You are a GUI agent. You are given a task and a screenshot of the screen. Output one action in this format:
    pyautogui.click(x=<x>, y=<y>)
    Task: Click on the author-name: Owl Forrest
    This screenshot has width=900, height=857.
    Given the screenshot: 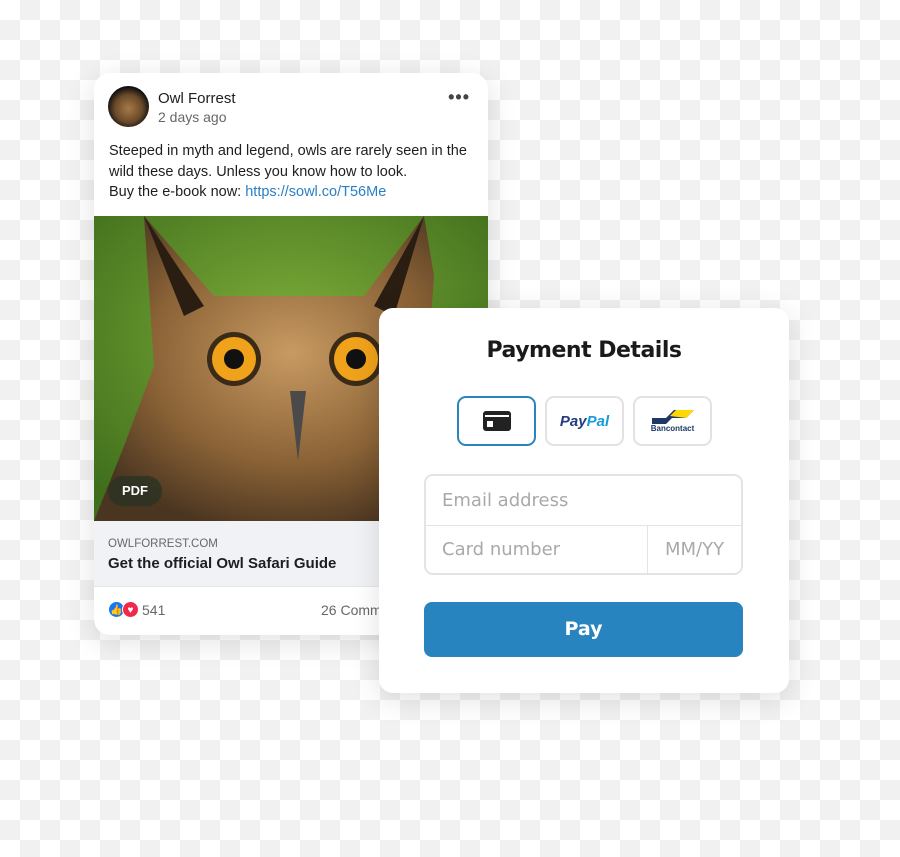 What is the action you would take?
    pyautogui.click(x=197, y=98)
    